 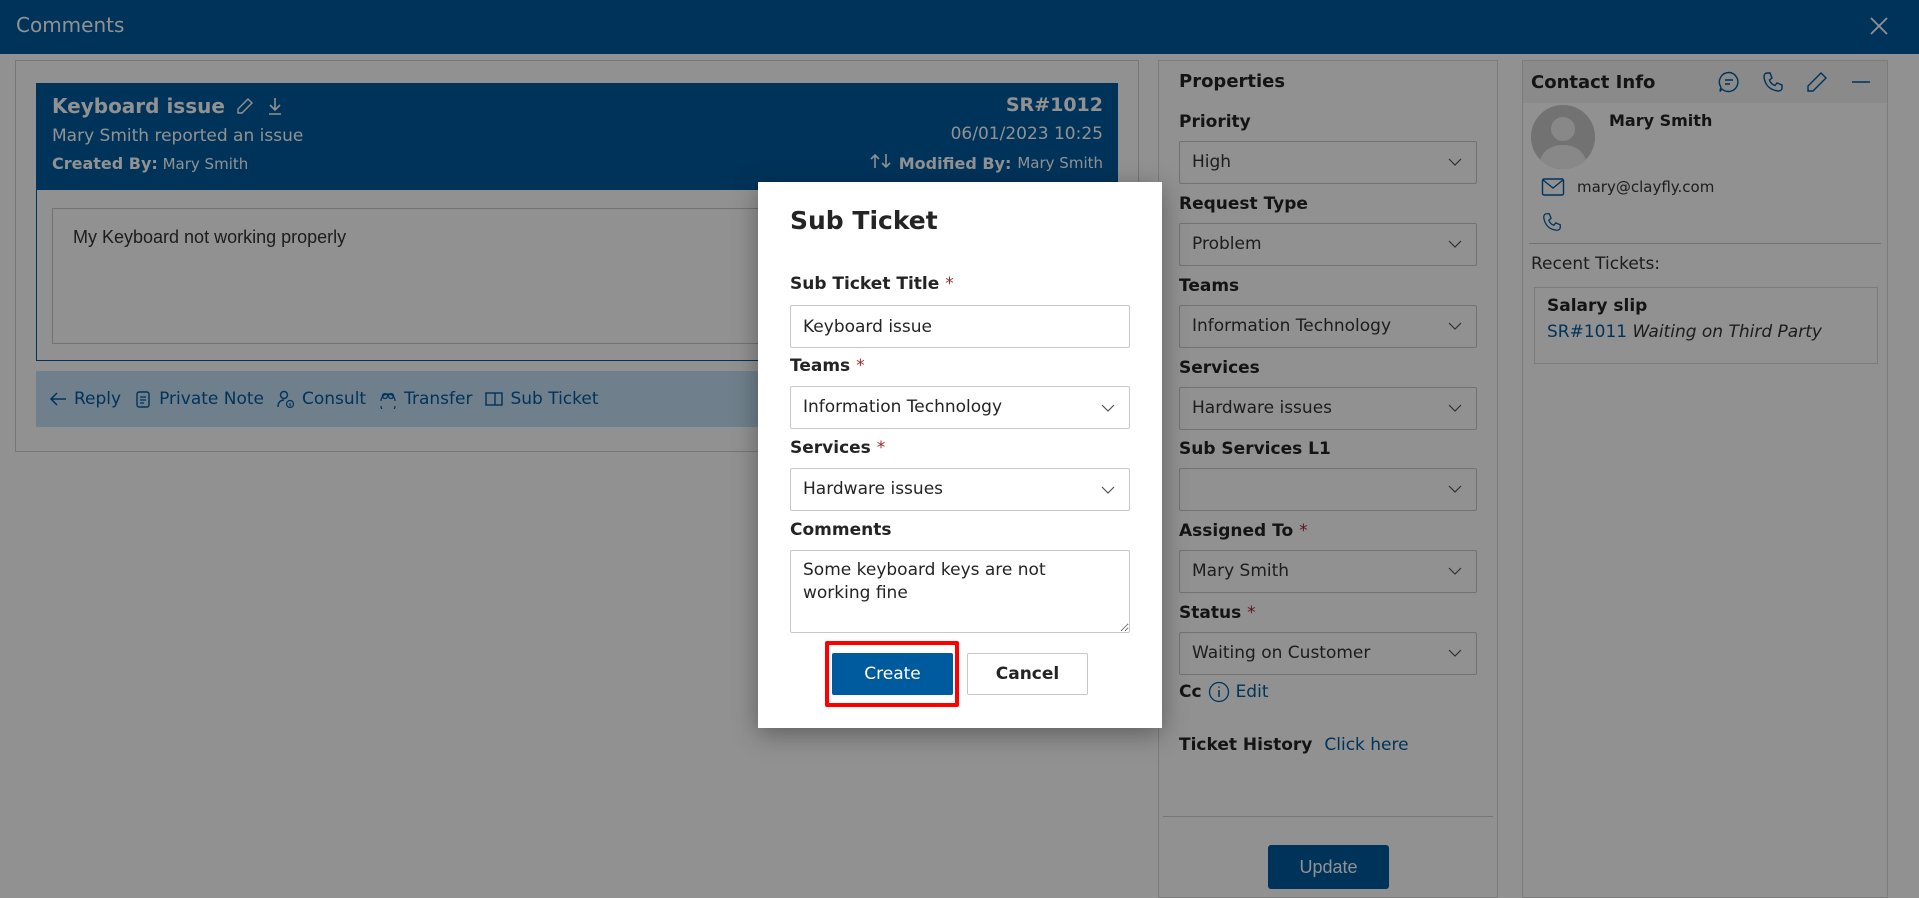 I want to click on create-button: Create, so click(x=892, y=674).